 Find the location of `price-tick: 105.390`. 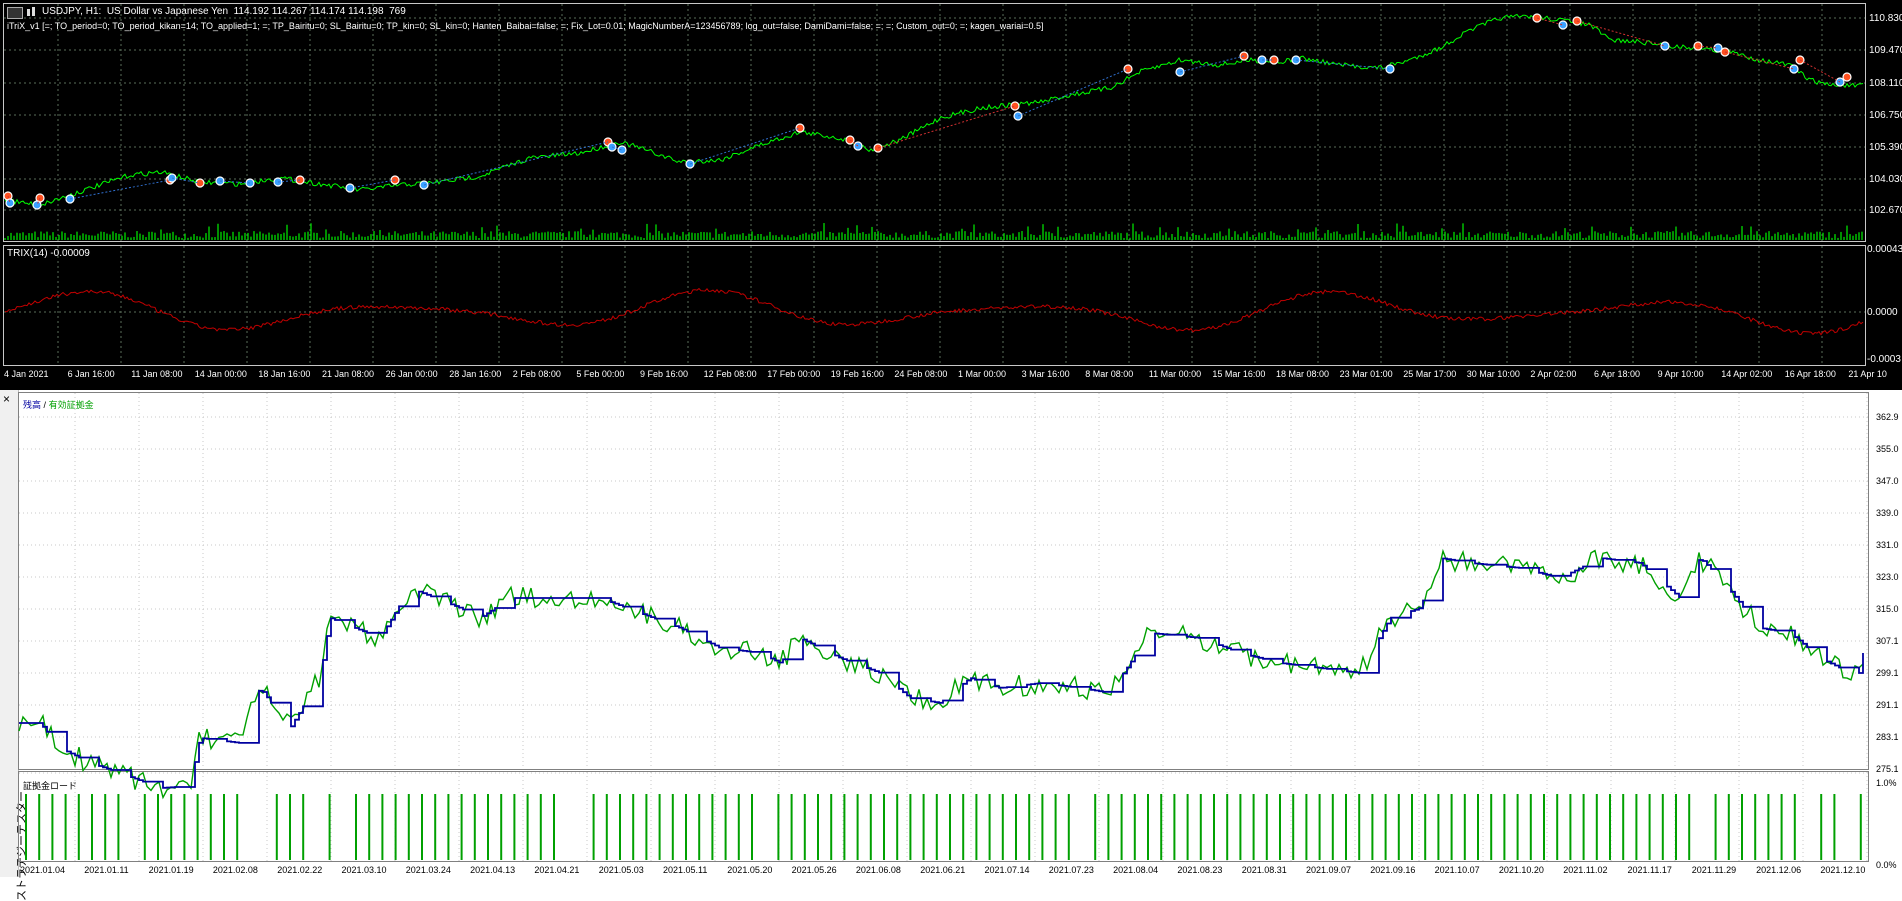

price-tick: 105.390 is located at coordinates (1885, 147).